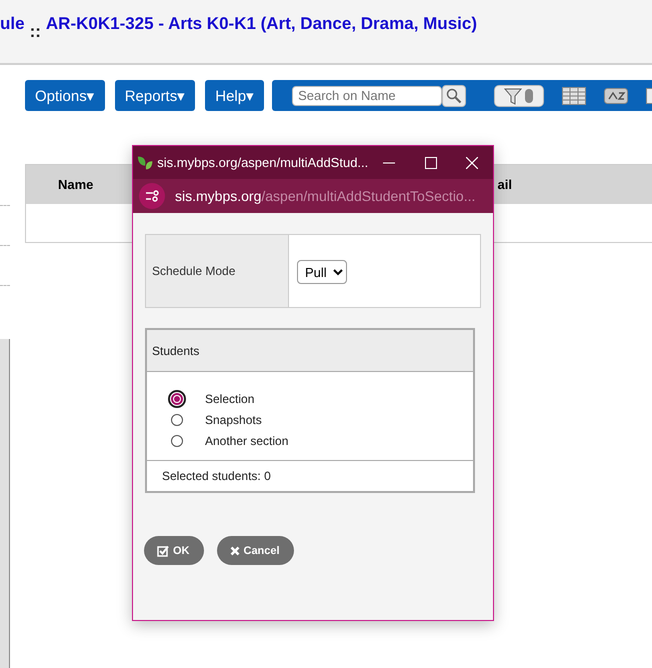 The width and height of the screenshot is (652, 668). What do you see at coordinates (513, 95) in the screenshot?
I see `filter-icon` at bounding box center [513, 95].